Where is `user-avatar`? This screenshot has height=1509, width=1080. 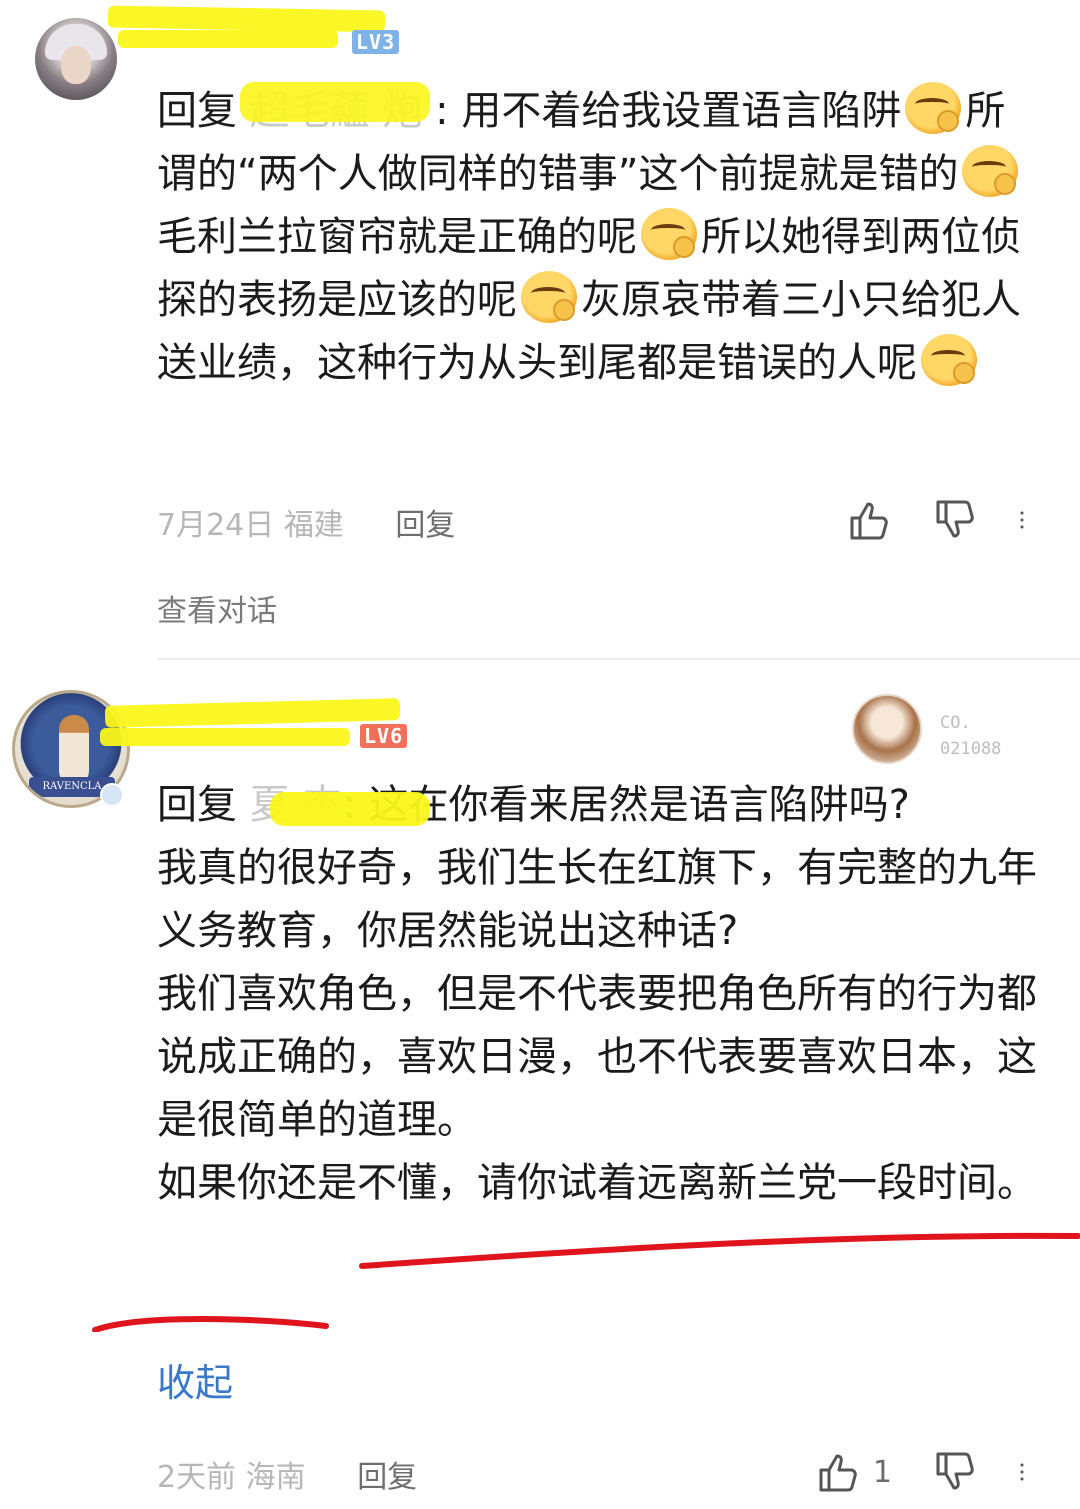 user-avatar is located at coordinates (76, 59).